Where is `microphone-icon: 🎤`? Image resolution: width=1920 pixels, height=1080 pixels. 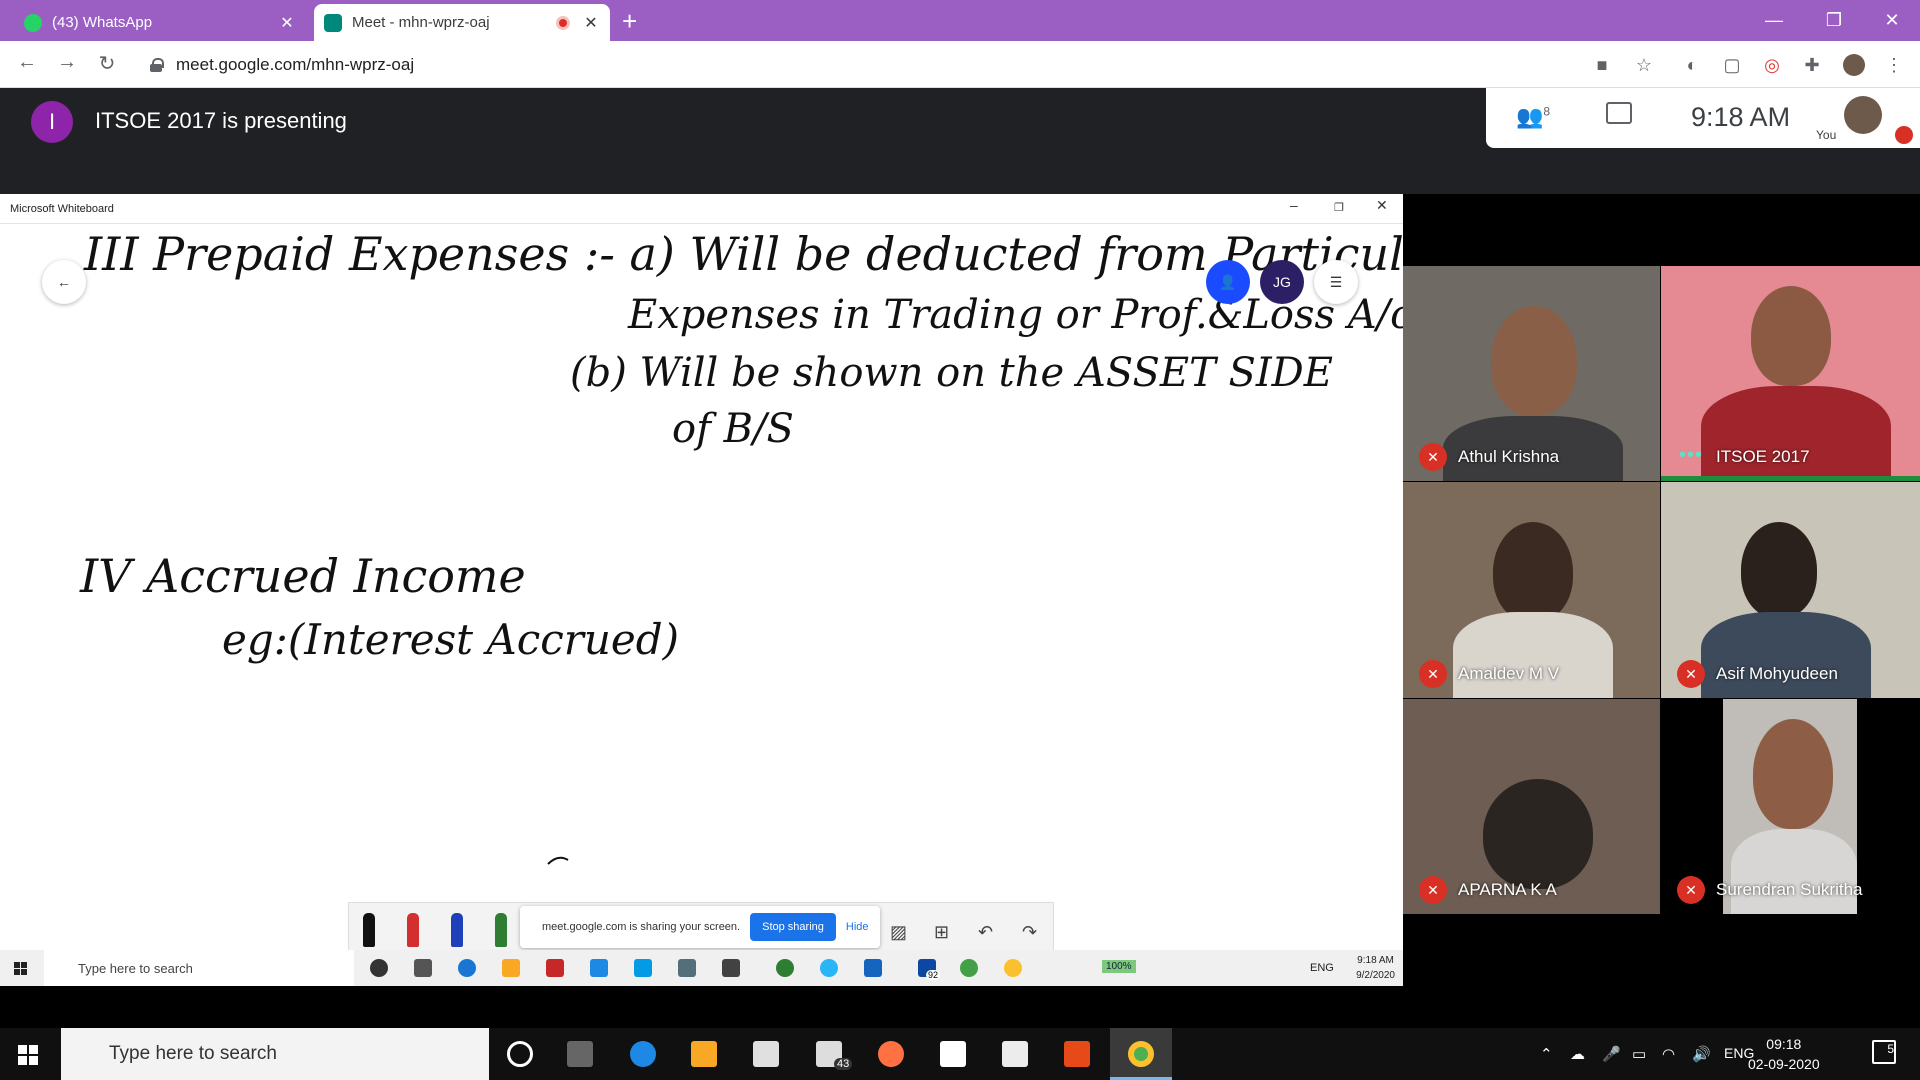
microphone-icon: 🎤 is located at coordinates (1611, 1054).